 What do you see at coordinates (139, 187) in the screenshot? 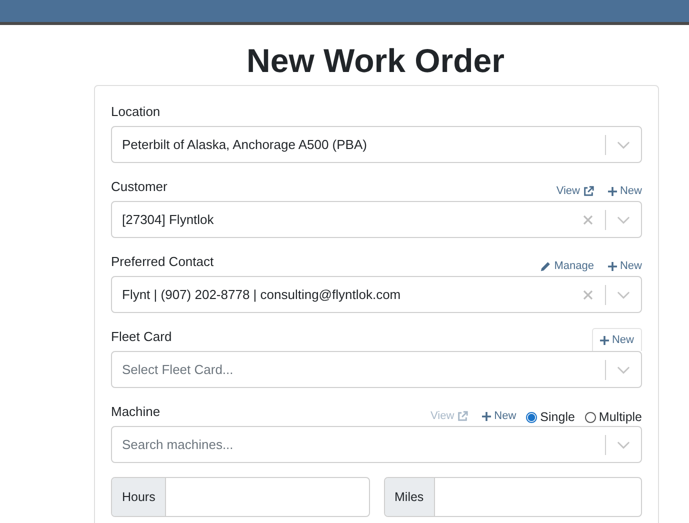
I see `field-label: Customer` at bounding box center [139, 187].